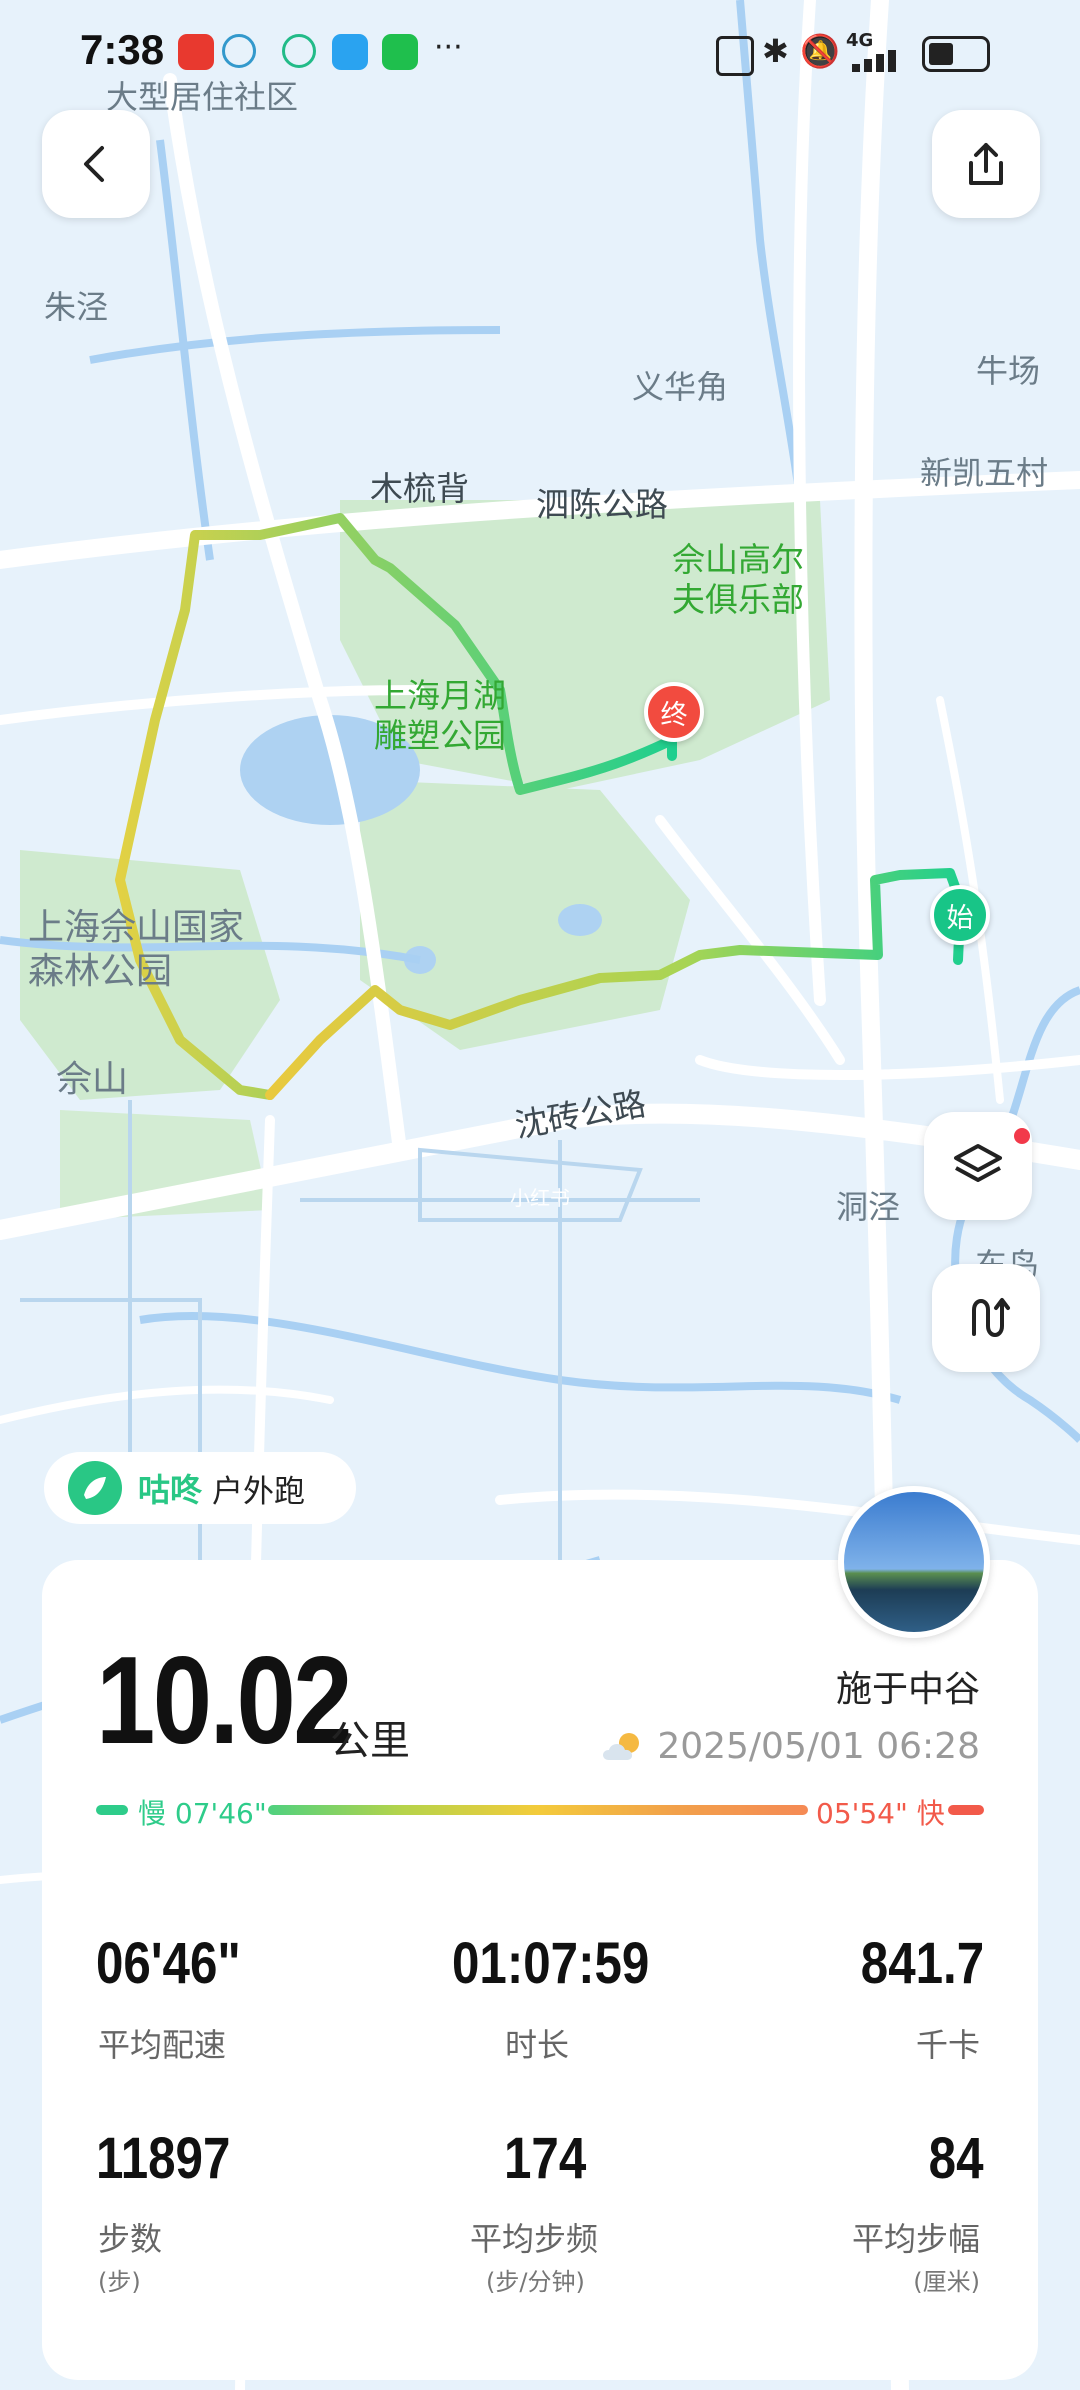 This screenshot has height=2390, width=1080. I want to click on stat-unit-steps: (步), so click(119, 2282).